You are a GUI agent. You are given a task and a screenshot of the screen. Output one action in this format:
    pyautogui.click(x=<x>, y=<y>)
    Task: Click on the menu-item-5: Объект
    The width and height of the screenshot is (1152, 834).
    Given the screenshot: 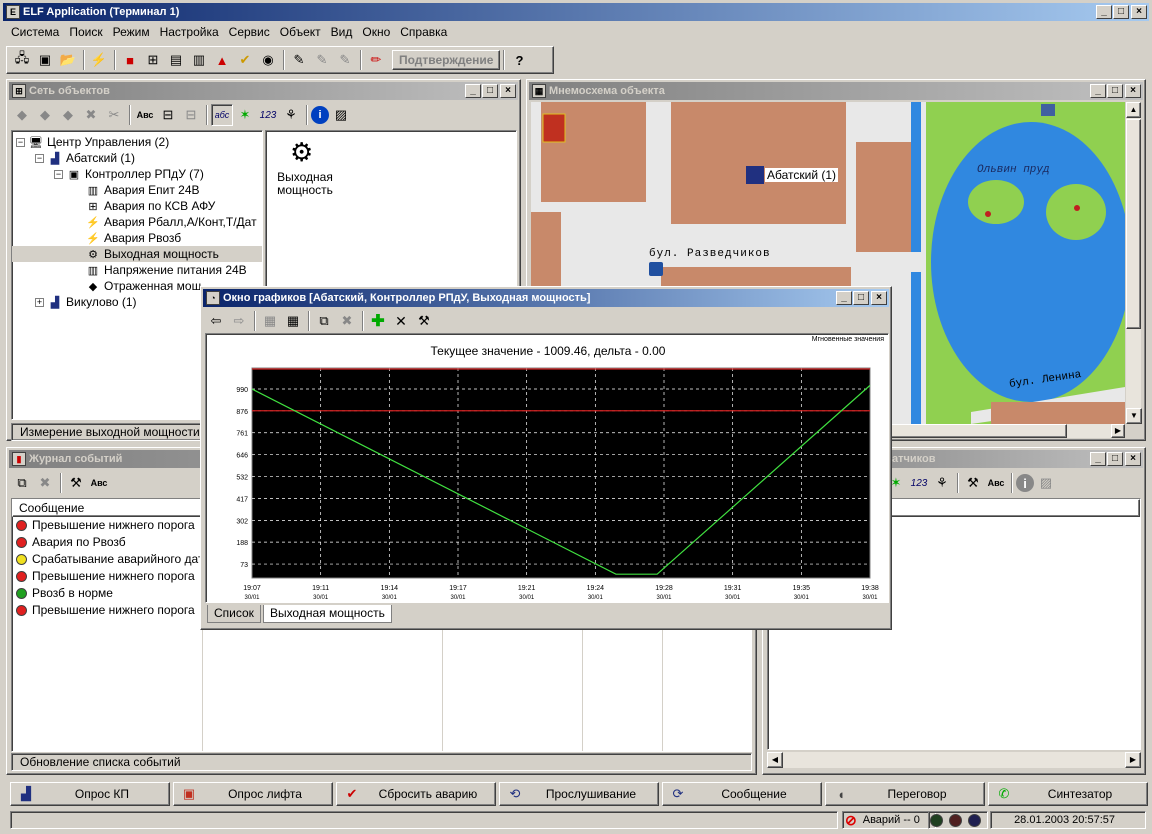 What is the action you would take?
    pyautogui.click(x=300, y=32)
    